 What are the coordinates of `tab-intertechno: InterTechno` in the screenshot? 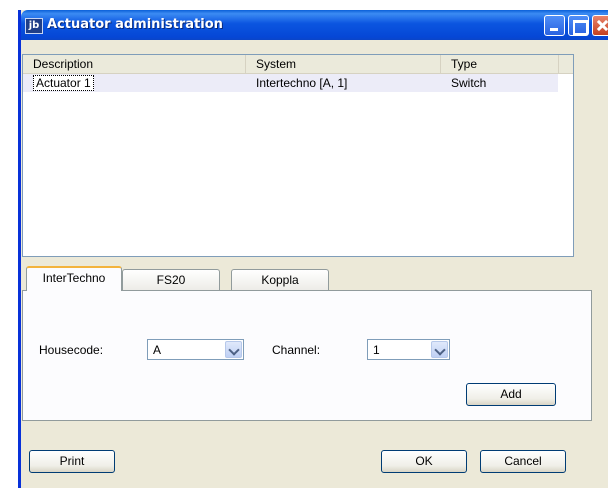 It's located at (74, 278).